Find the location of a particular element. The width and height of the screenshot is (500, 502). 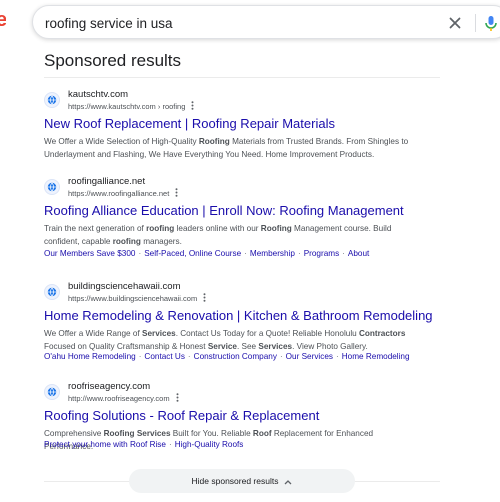

sitelink: Self-Paced, Online Course is located at coordinates (192, 253).